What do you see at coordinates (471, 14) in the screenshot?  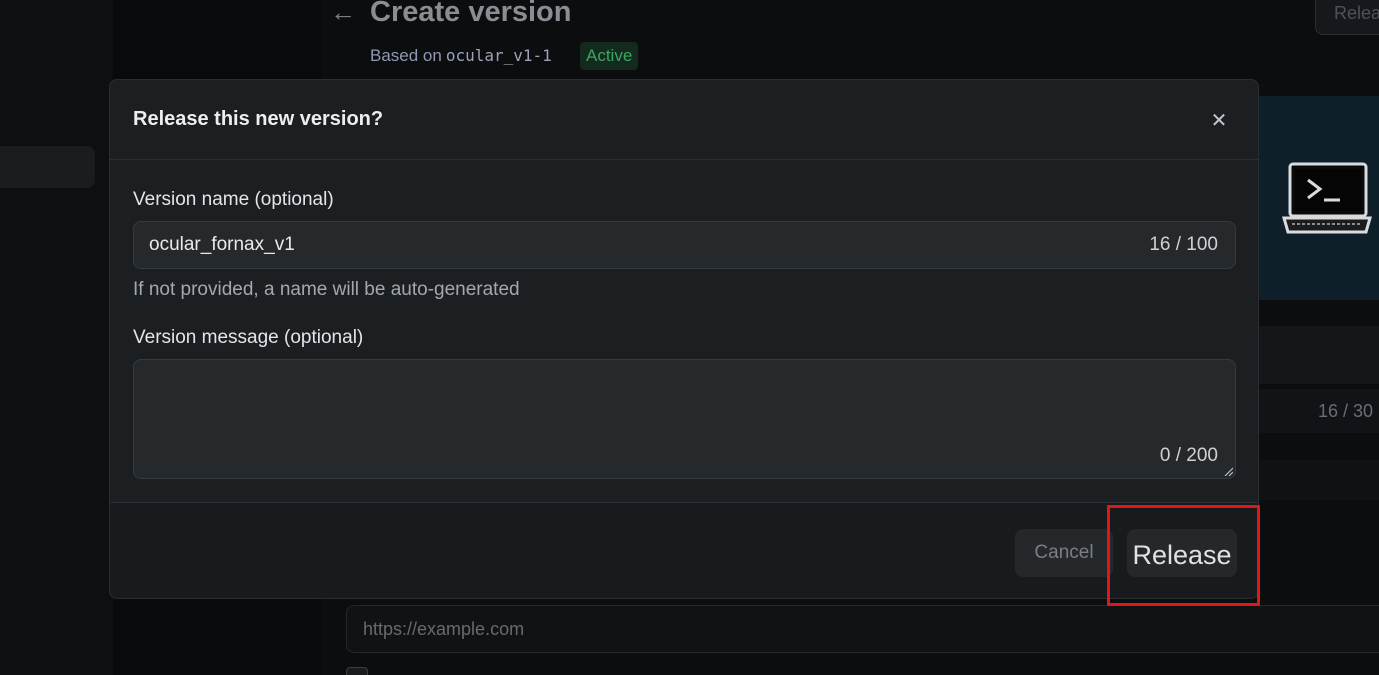 I see `page-title: Create version` at bounding box center [471, 14].